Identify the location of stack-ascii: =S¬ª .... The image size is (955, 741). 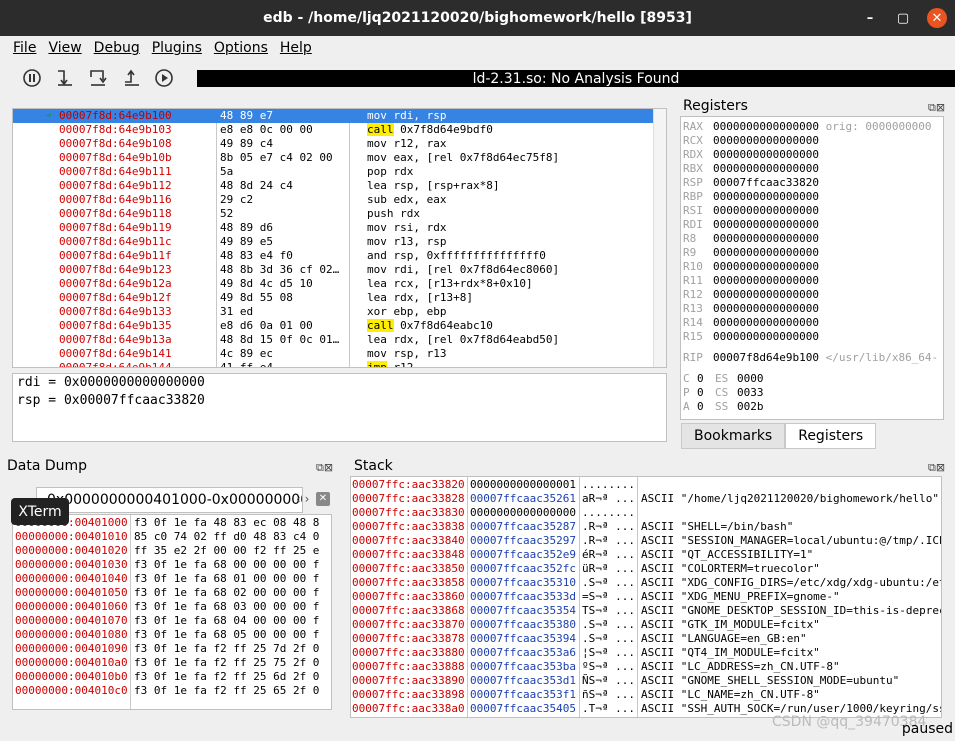
(608, 596).